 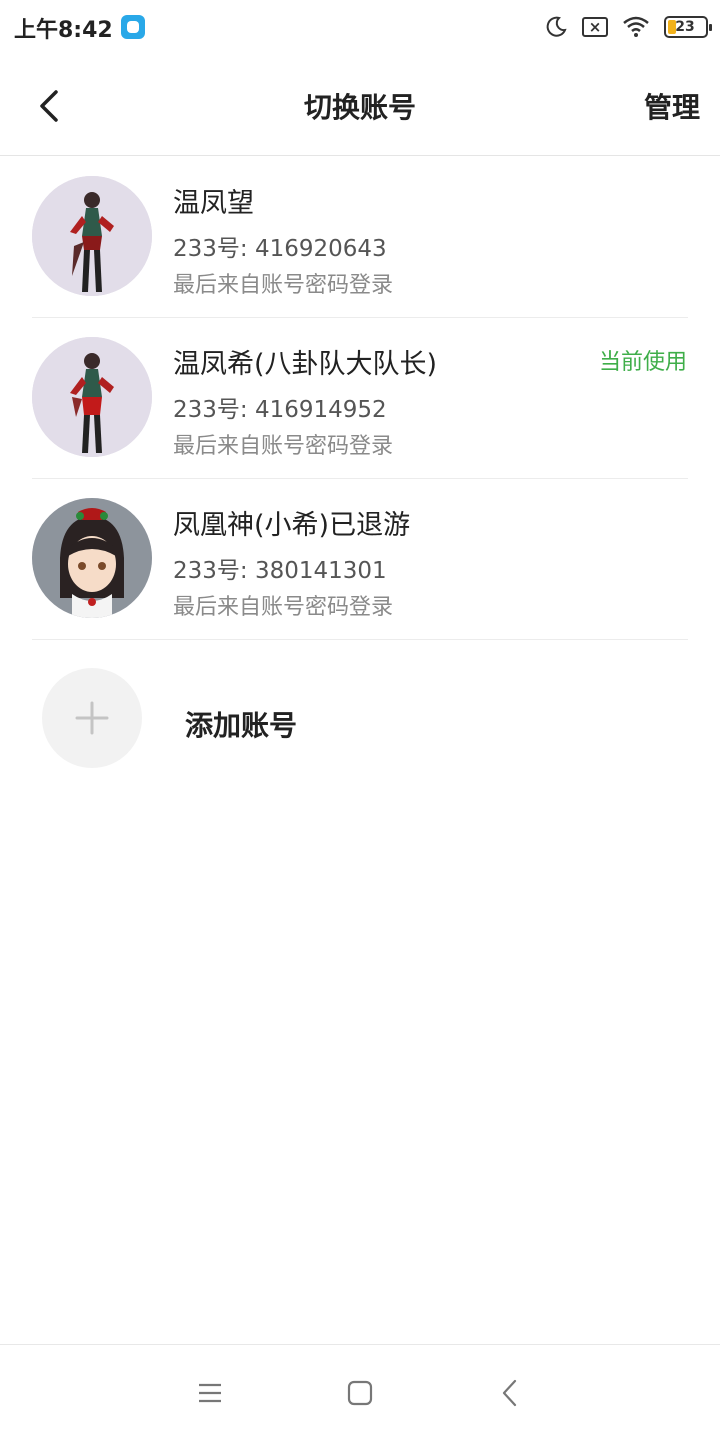 I want to click on battery-level: 23, so click(x=685, y=27).